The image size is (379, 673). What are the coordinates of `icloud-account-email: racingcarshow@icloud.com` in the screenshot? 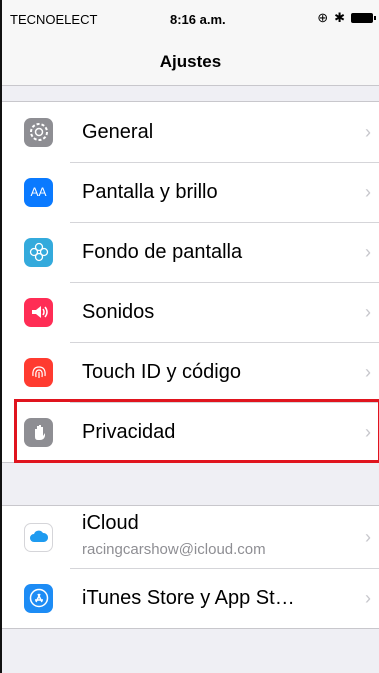 It's located at (174, 549).